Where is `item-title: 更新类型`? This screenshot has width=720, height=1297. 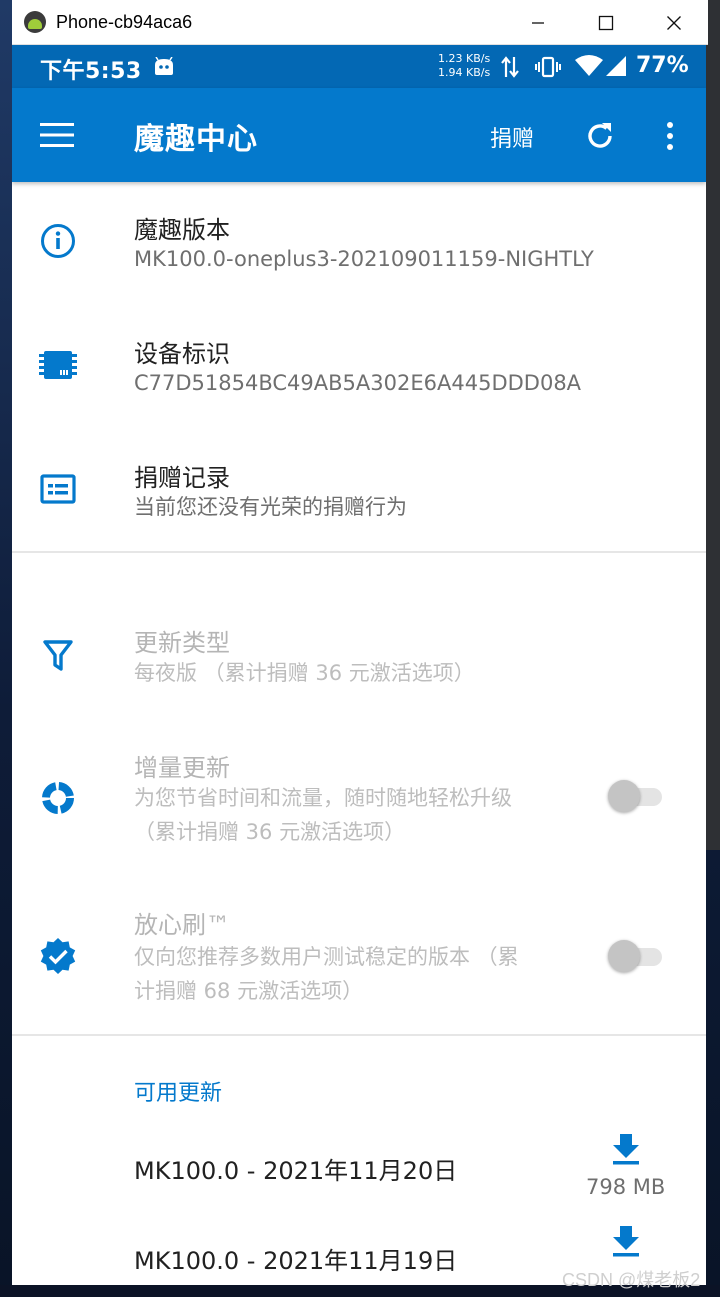
item-title: 更新类型 is located at coordinates (182, 643).